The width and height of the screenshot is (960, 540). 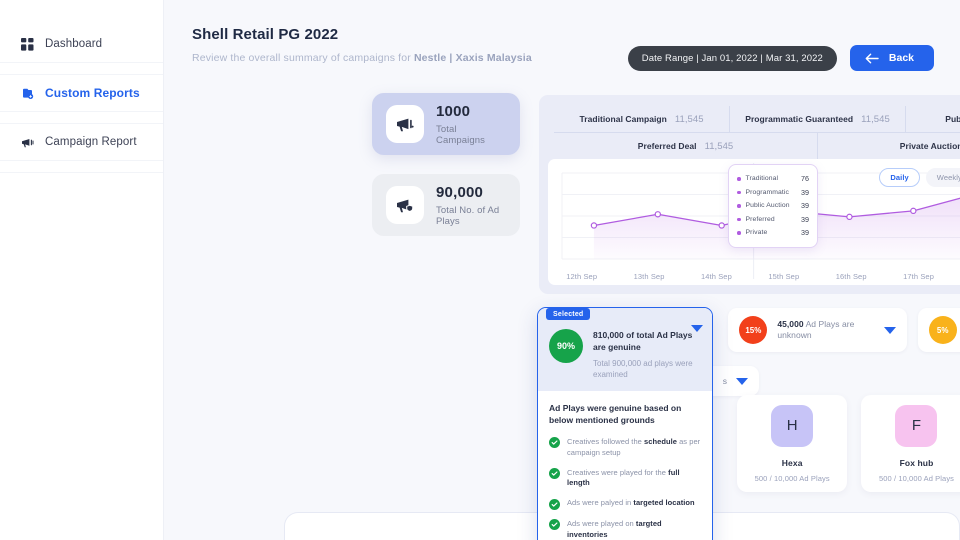 What do you see at coordinates (667, 146) in the screenshot?
I see `campaign-type-label: Preferred Deal` at bounding box center [667, 146].